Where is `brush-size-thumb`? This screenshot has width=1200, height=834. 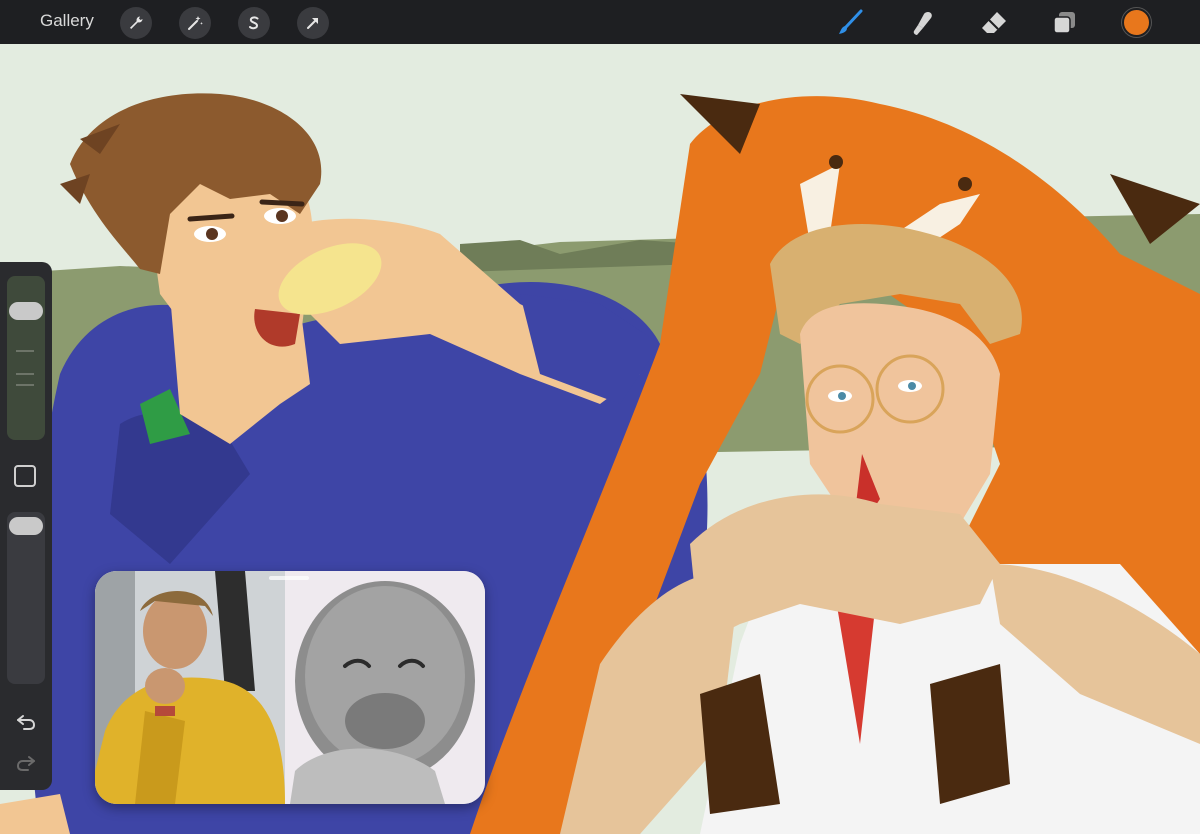 brush-size-thumb is located at coordinates (26, 311).